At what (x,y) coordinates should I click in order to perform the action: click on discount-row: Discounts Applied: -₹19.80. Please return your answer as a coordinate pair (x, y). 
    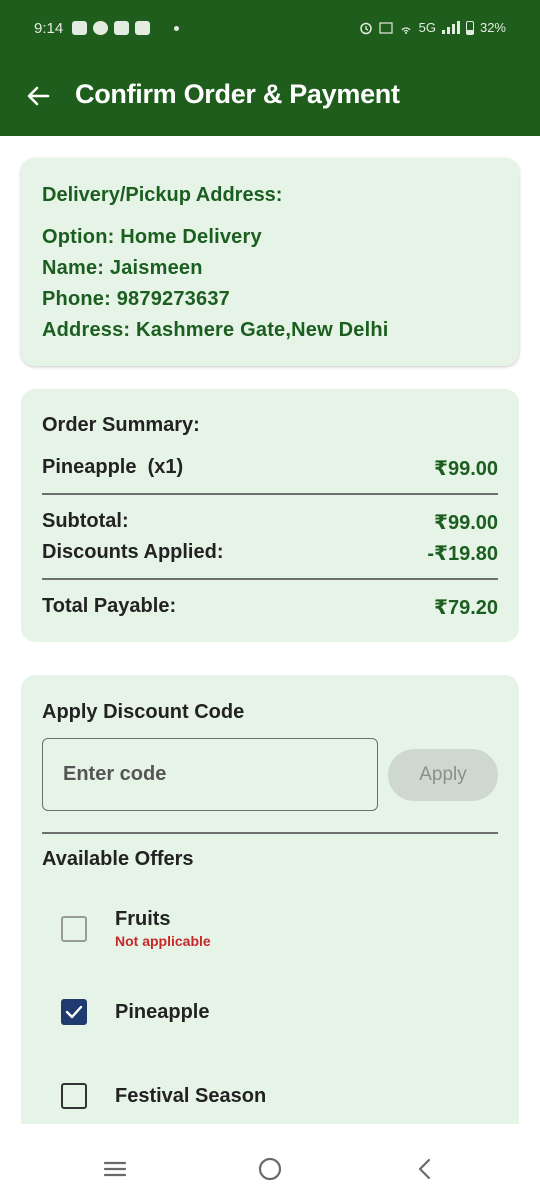
    Looking at the image, I should click on (270, 553).